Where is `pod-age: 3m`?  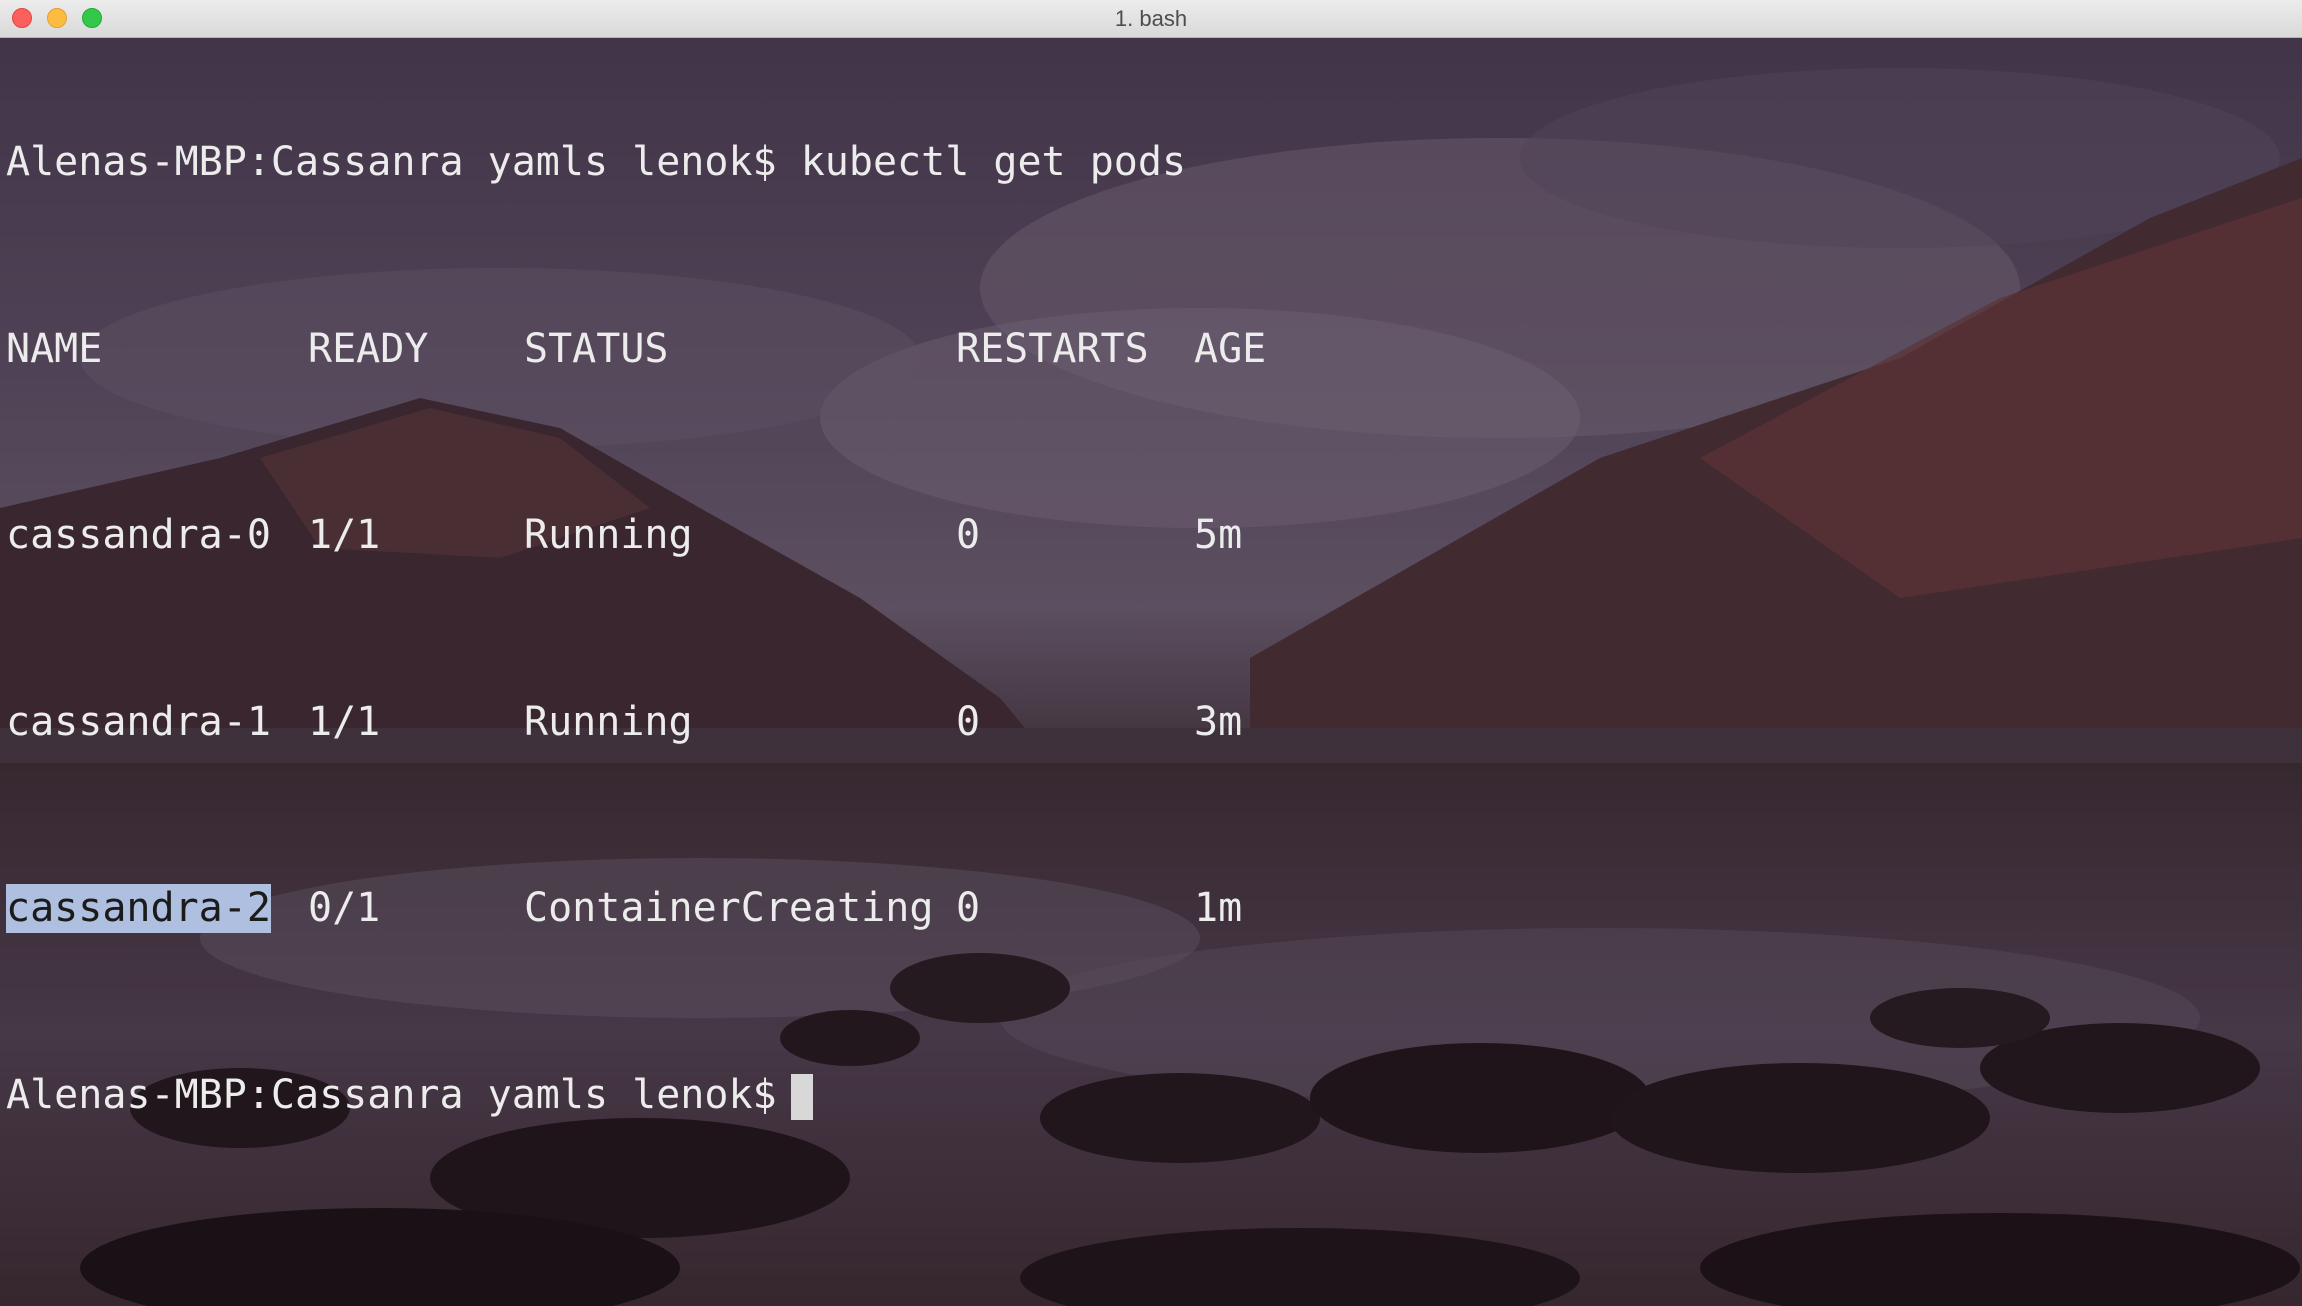 pod-age: 3m is located at coordinates (1218, 721).